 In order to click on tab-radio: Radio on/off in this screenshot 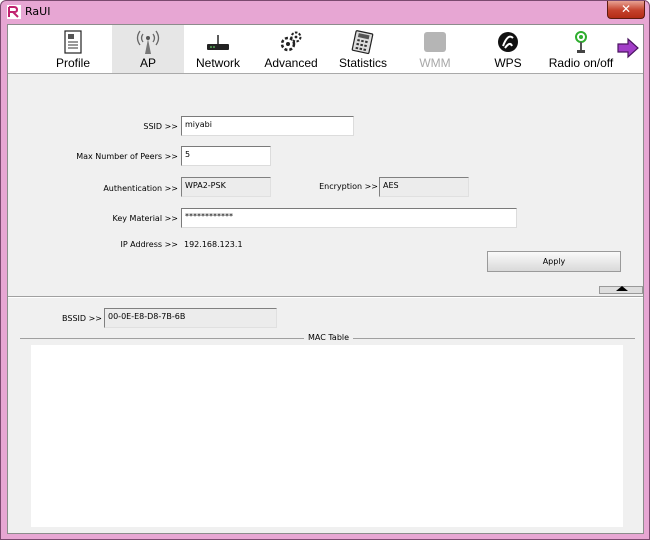, I will do `click(581, 49)`.